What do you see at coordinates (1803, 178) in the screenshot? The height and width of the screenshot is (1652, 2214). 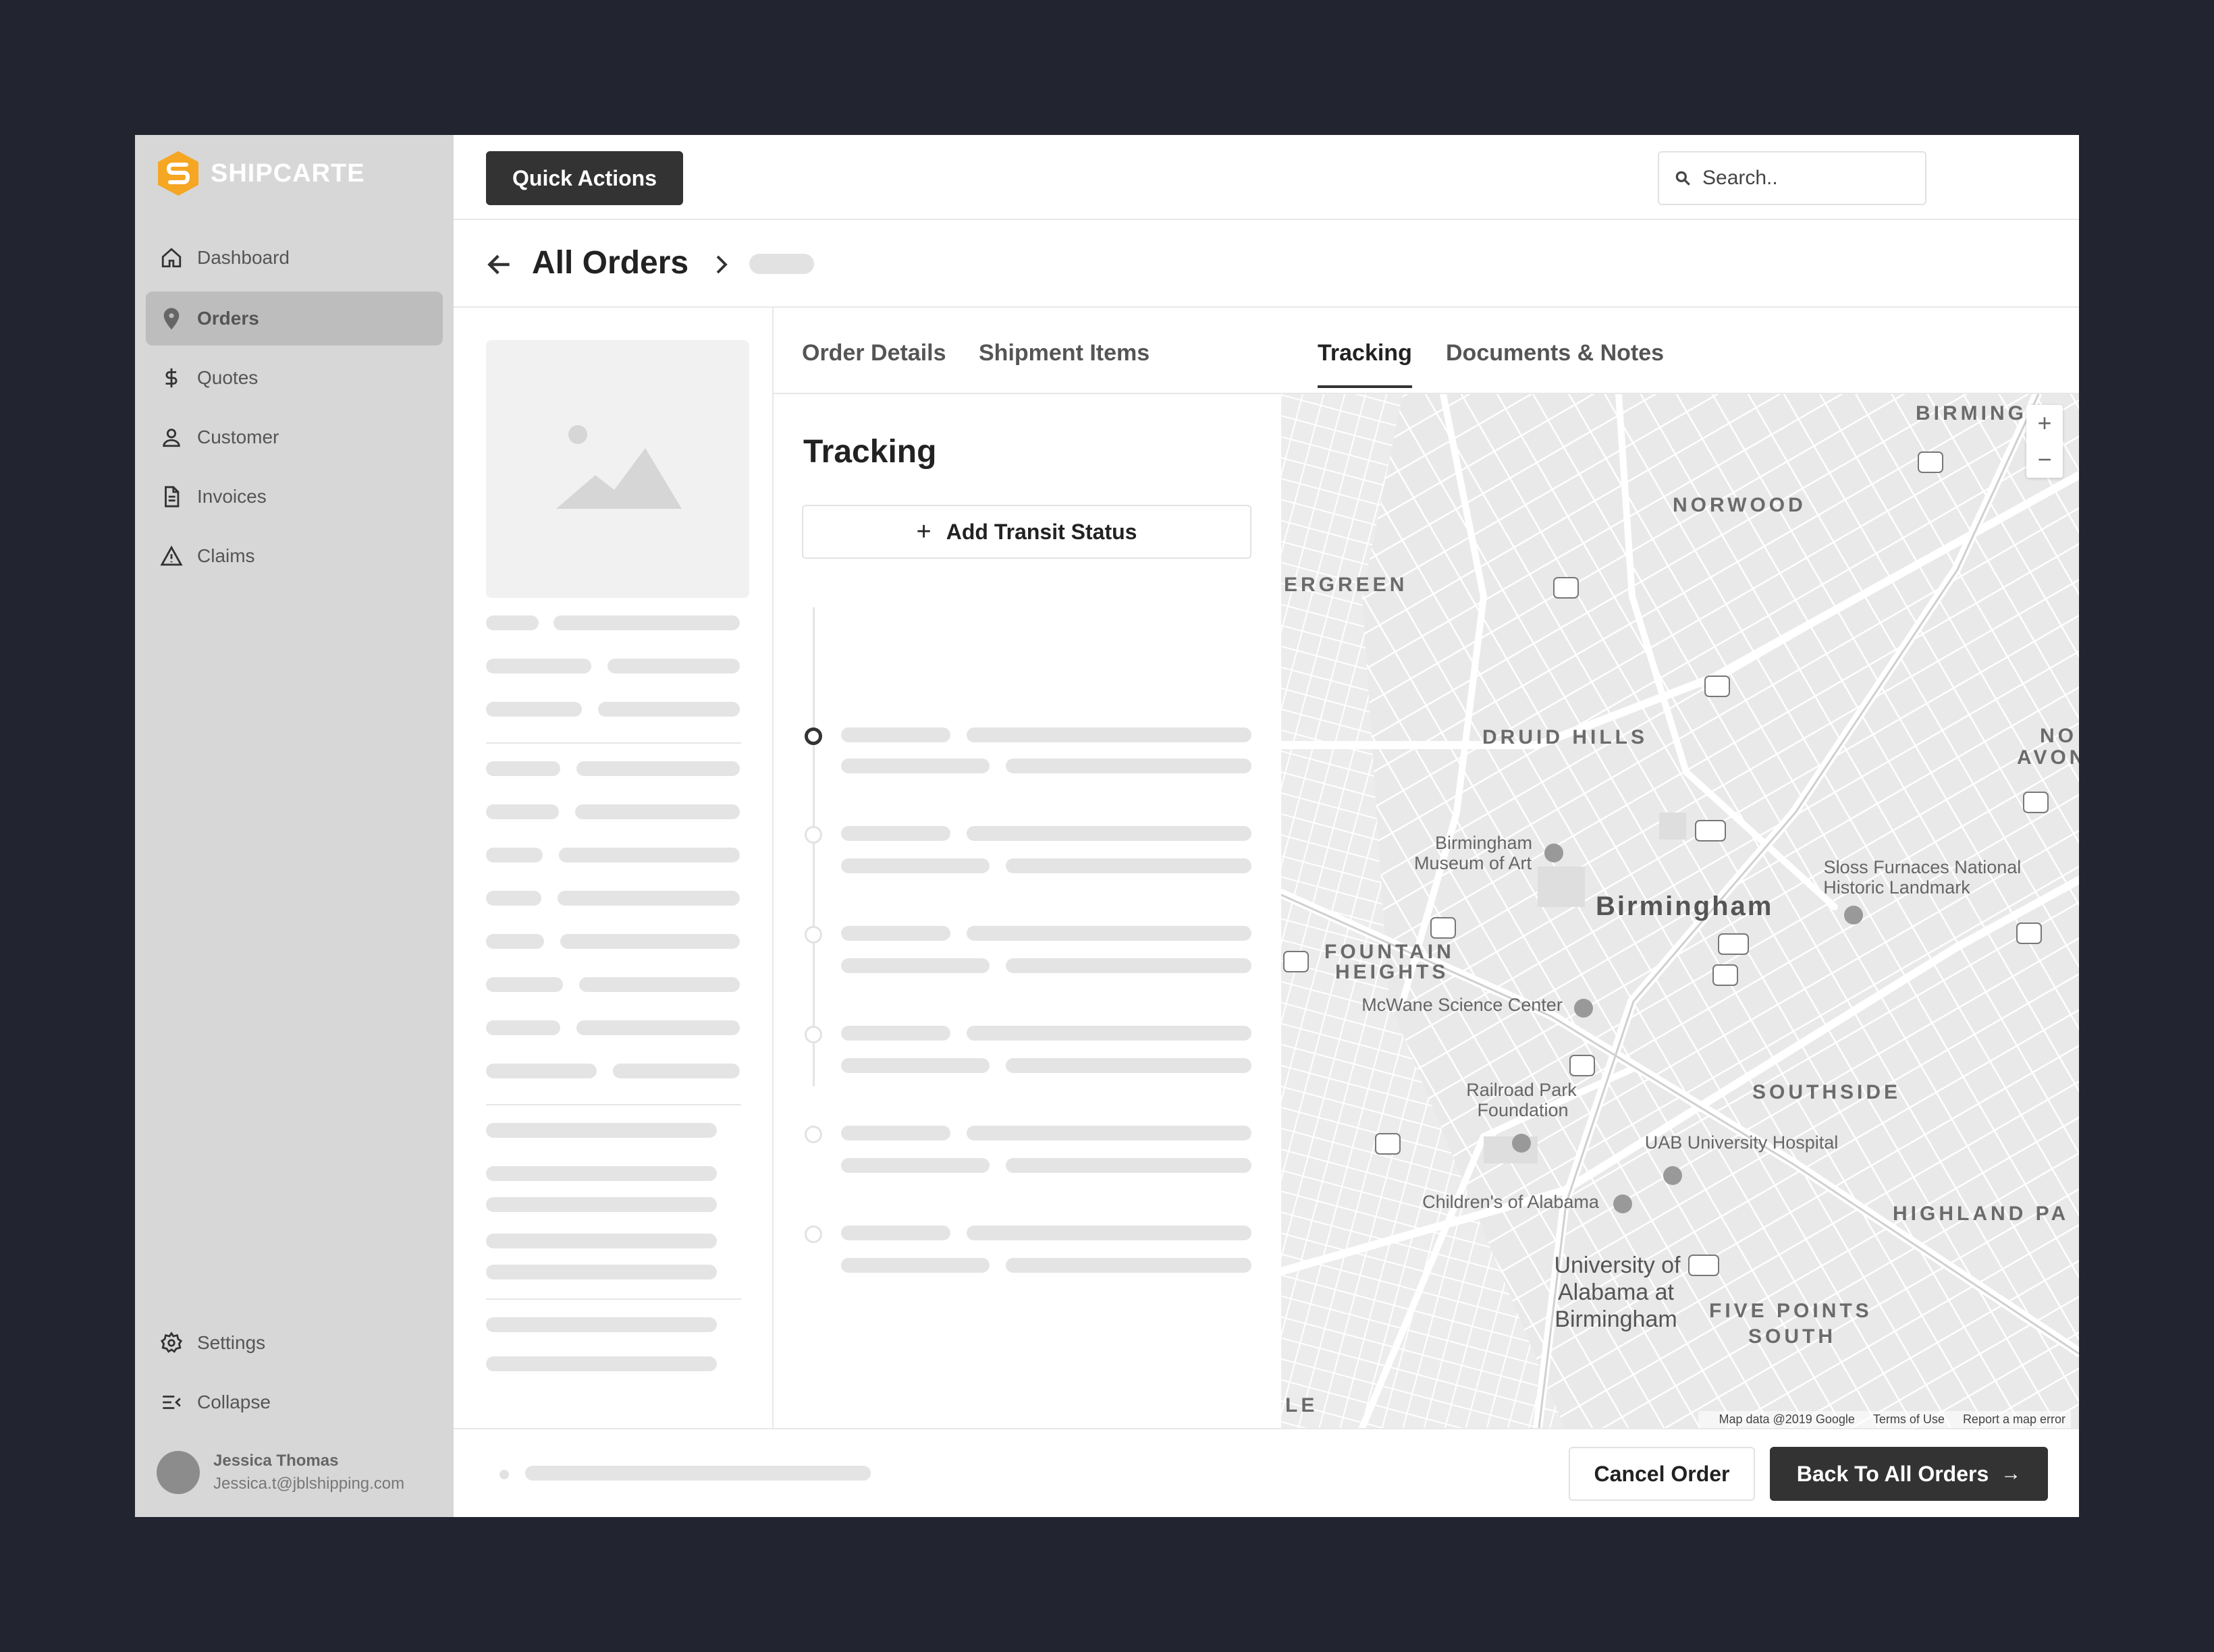 I see `search-input` at bounding box center [1803, 178].